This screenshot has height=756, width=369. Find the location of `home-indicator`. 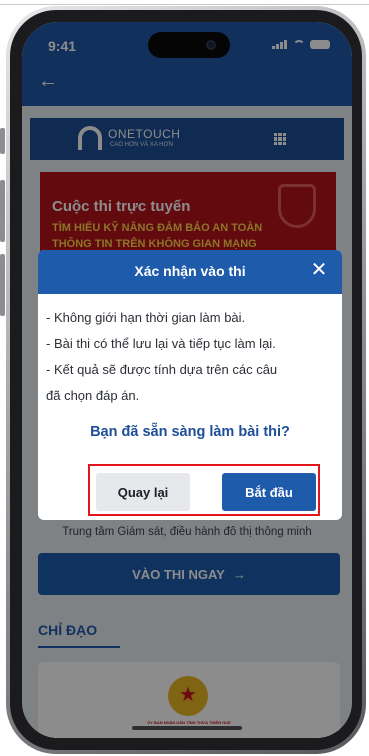

home-indicator is located at coordinates (187, 728).